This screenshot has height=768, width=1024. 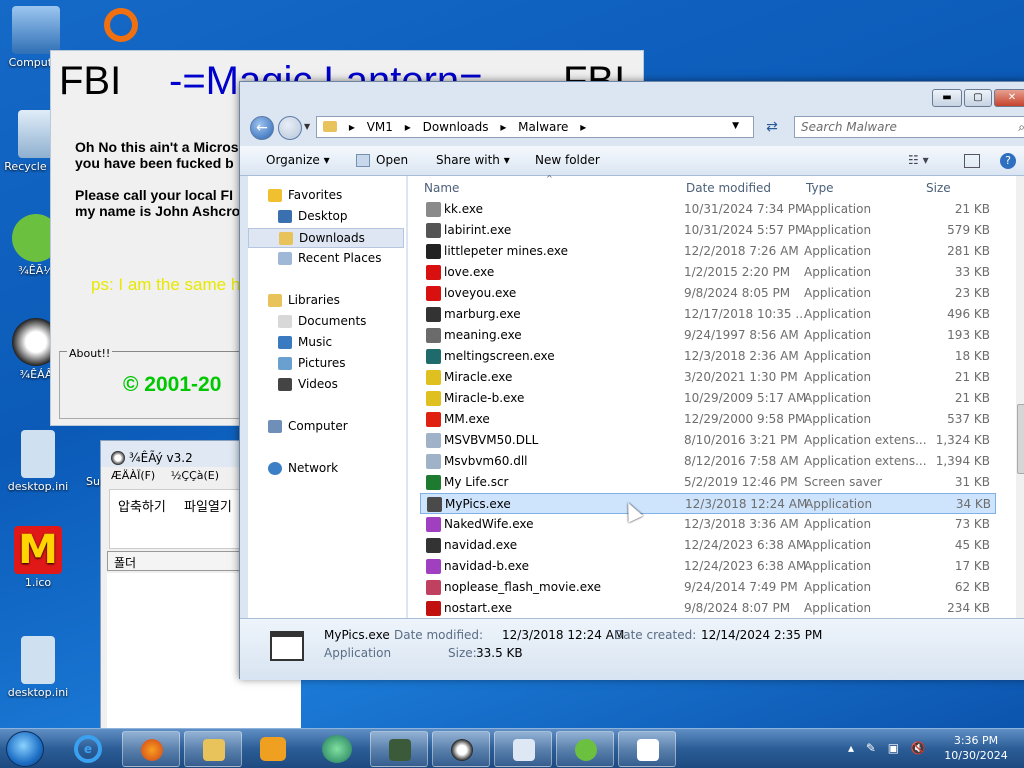 What do you see at coordinates (632, 98) in the screenshot?
I see `explorer-titlebar: ▬ ▢ ✕` at bounding box center [632, 98].